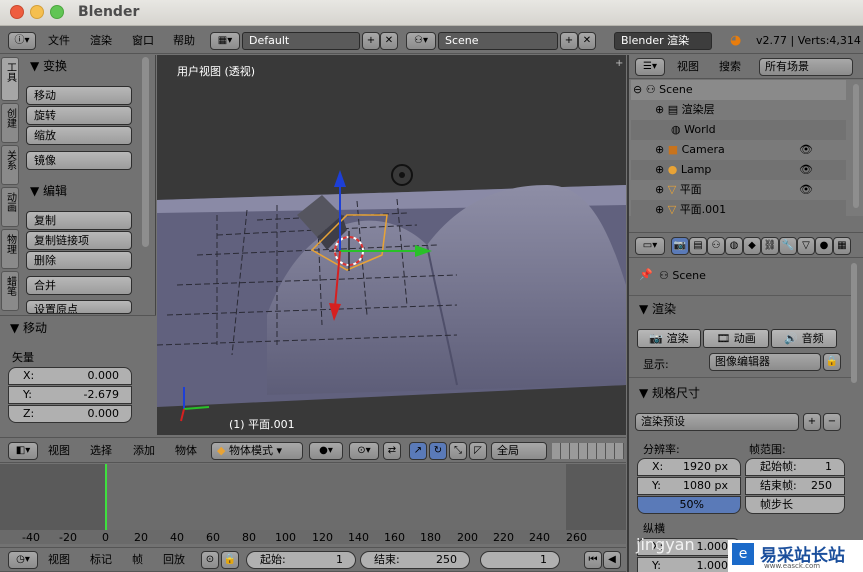 This screenshot has height=572, width=863. Describe the element at coordinates (59, 451) in the screenshot. I see `view3d-menu-view: 视图` at that location.